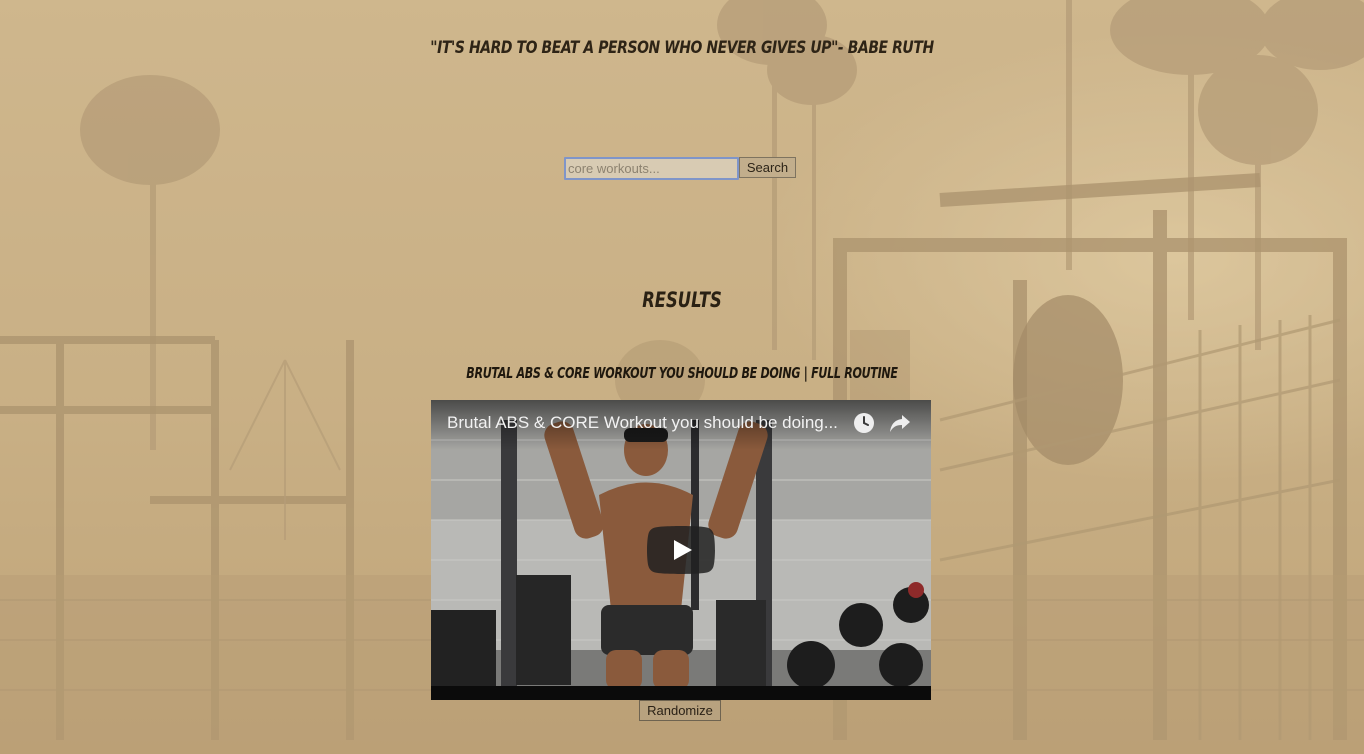  What do you see at coordinates (864, 423) in the screenshot?
I see `clock-icon` at bounding box center [864, 423].